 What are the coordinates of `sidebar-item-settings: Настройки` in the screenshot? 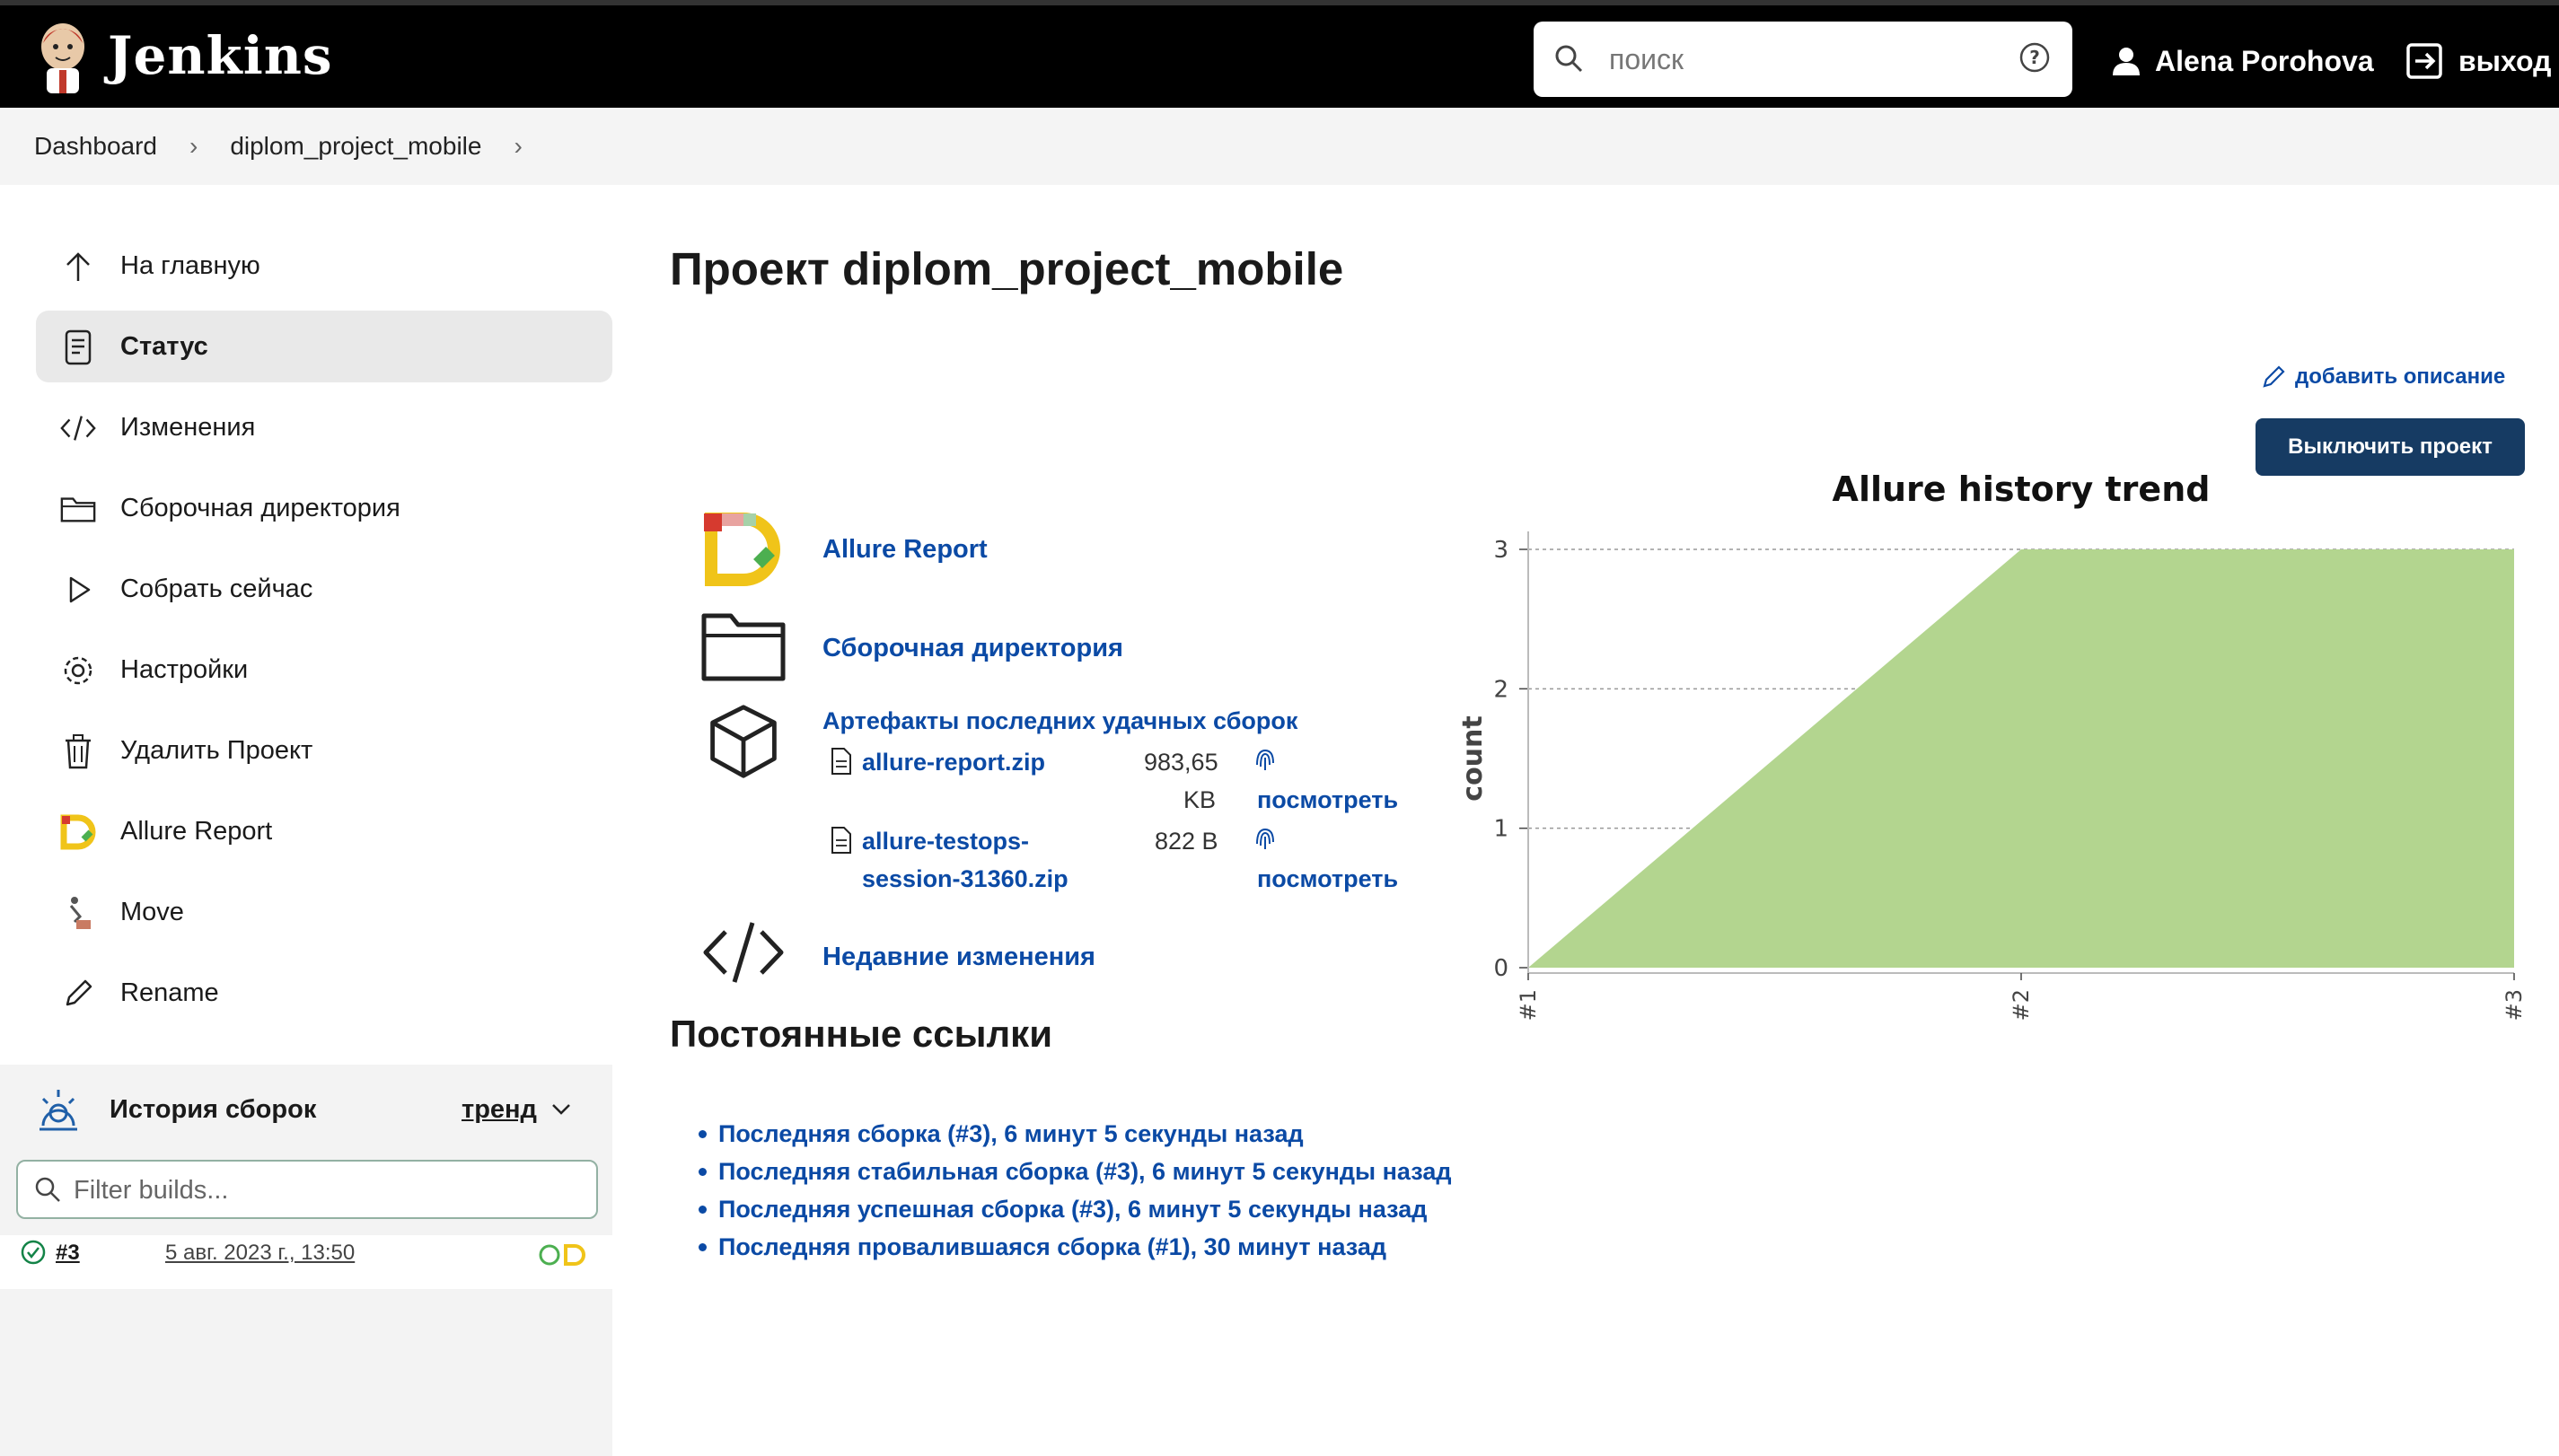 It's located at (324, 670).